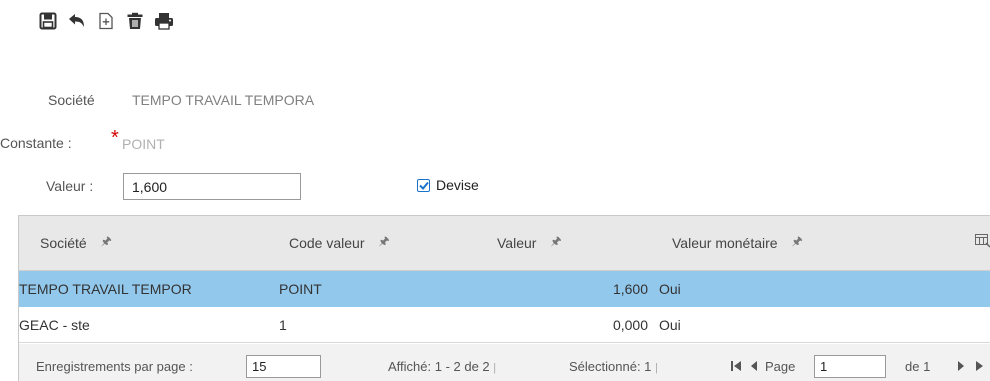 The width and height of the screenshot is (990, 381). I want to click on per-page-input, so click(283, 366).